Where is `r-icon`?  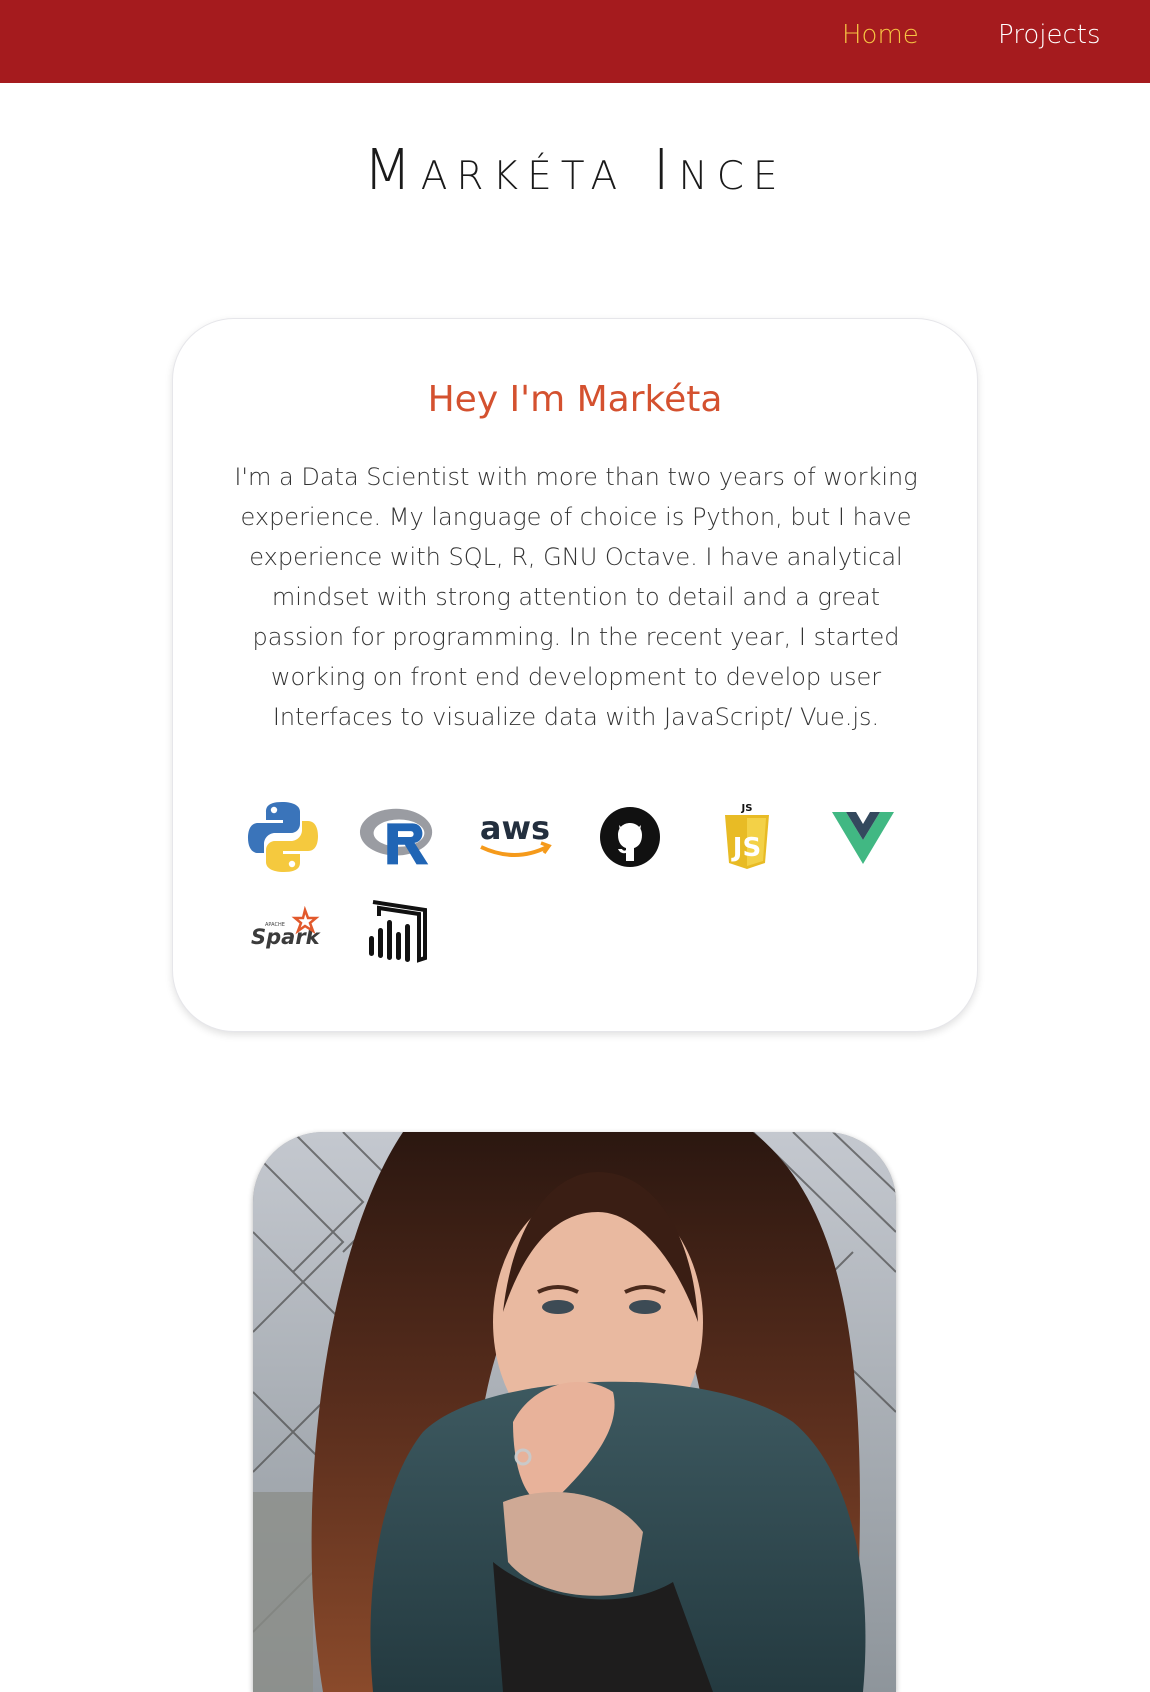 r-icon is located at coordinates (398, 837).